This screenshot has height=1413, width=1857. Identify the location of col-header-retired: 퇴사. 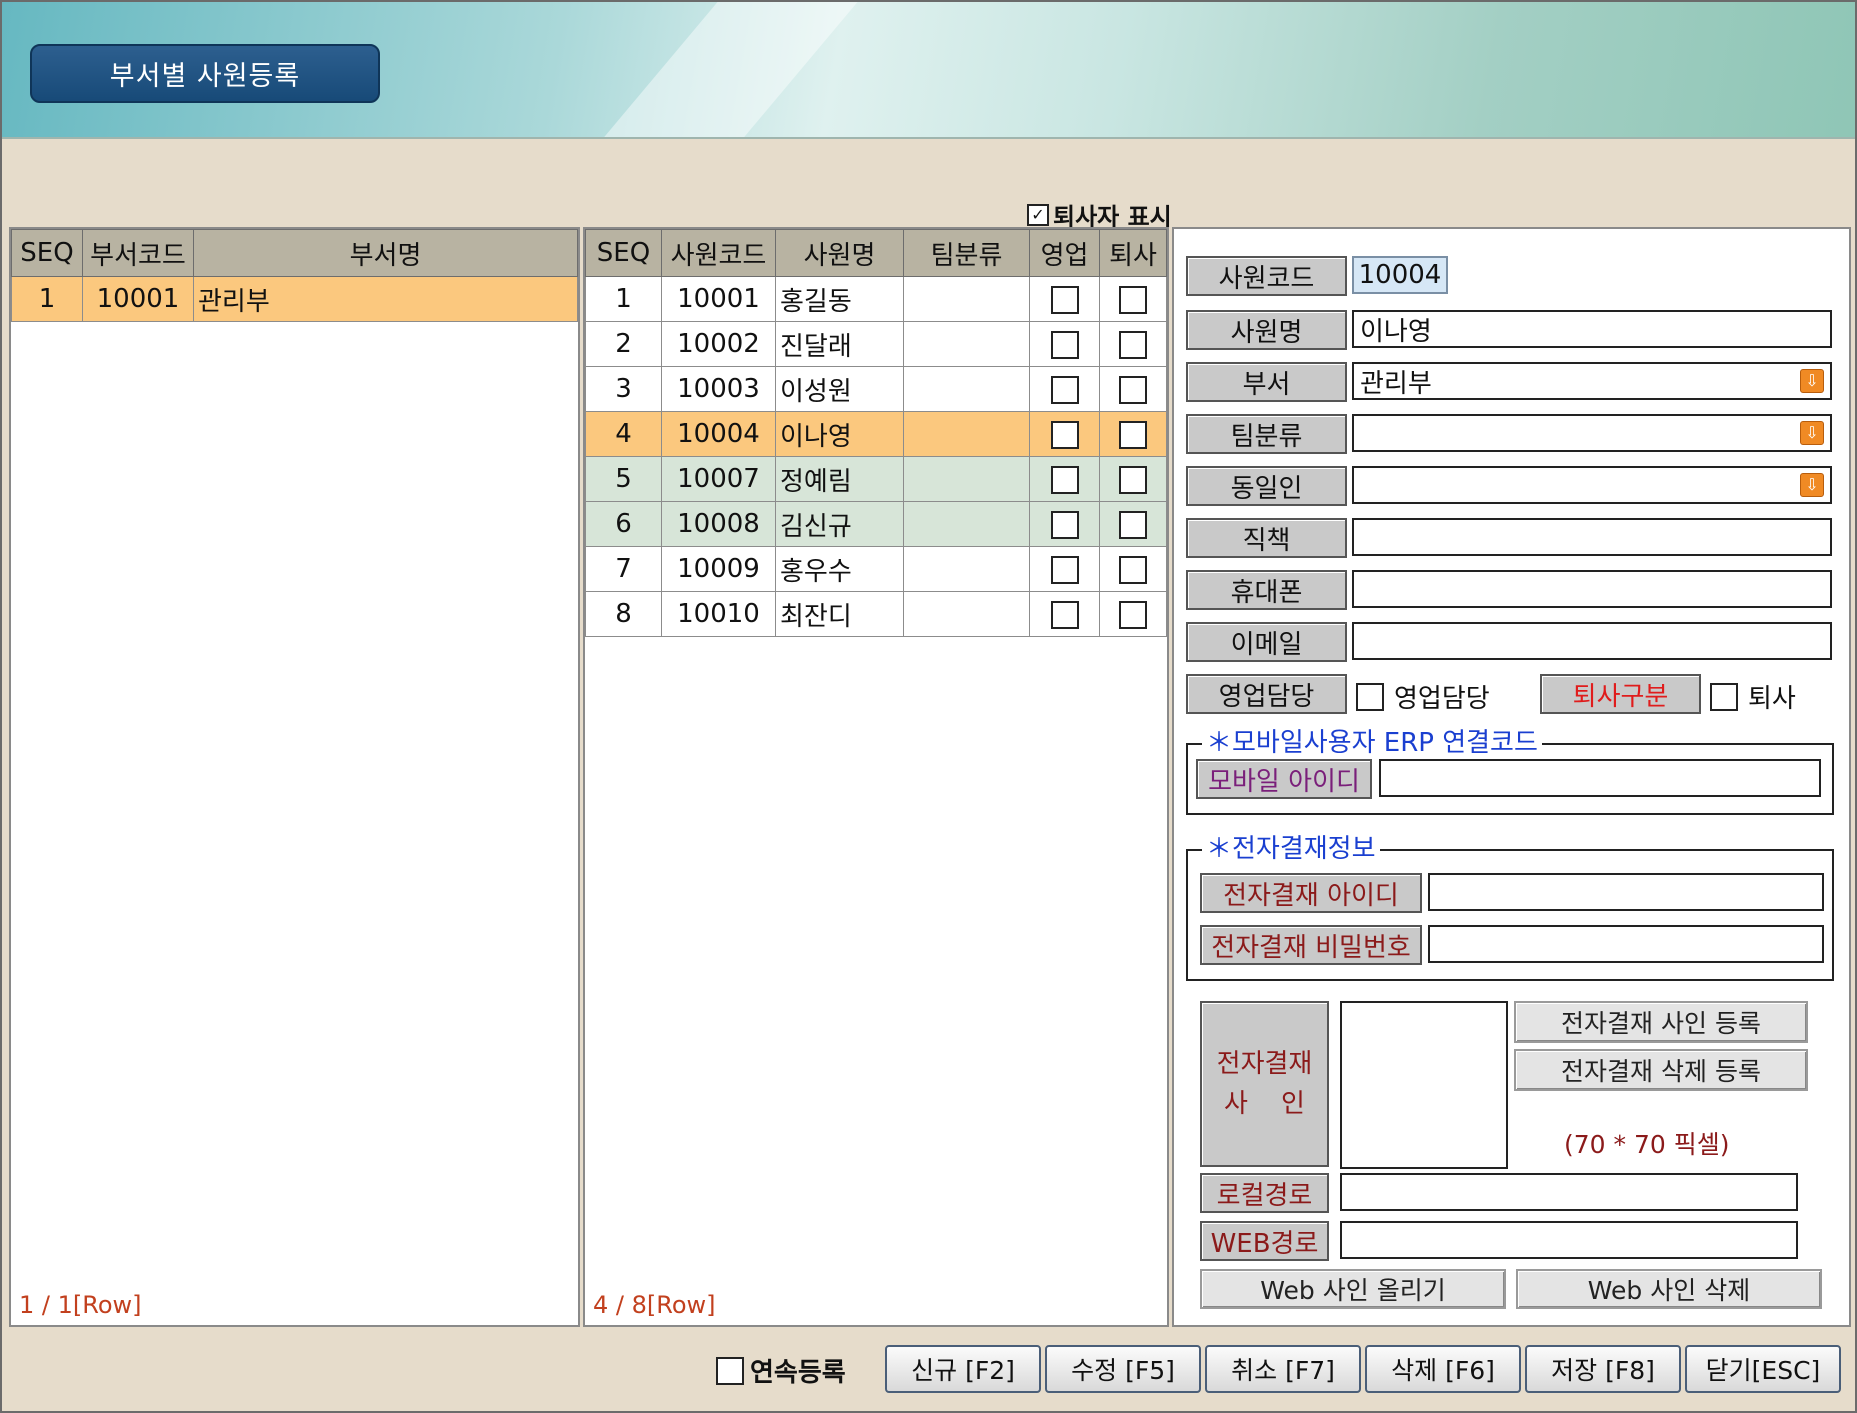
(1133, 253).